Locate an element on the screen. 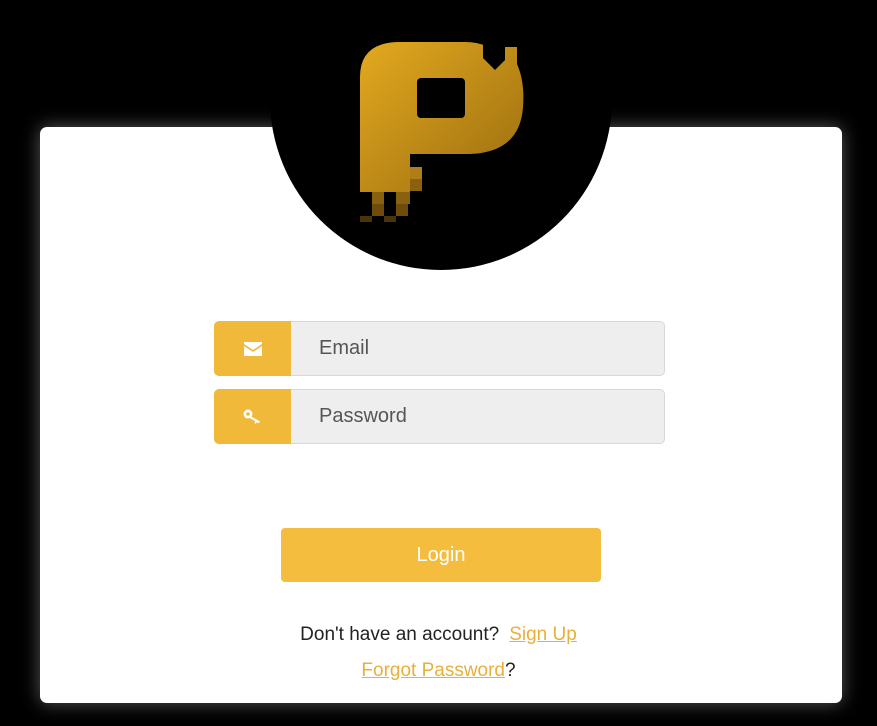  password-input-group is located at coordinates (439, 416).